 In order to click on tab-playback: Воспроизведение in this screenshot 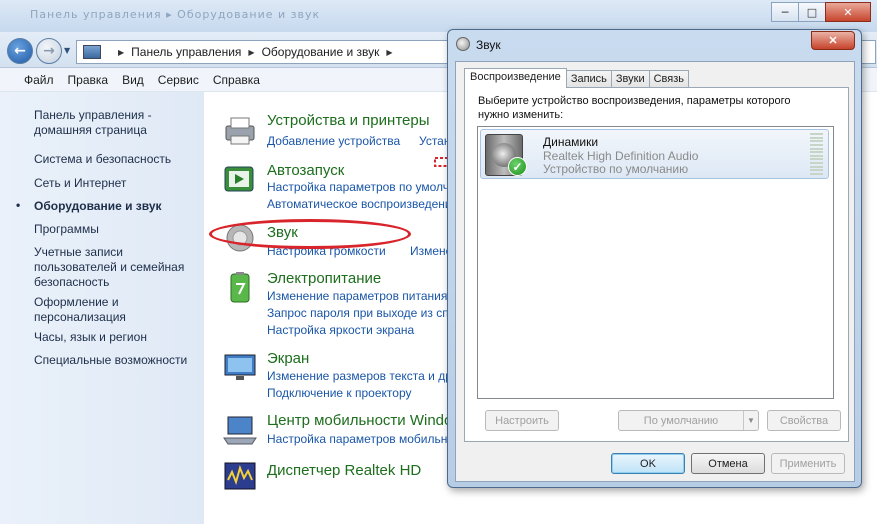, I will do `click(515, 78)`.